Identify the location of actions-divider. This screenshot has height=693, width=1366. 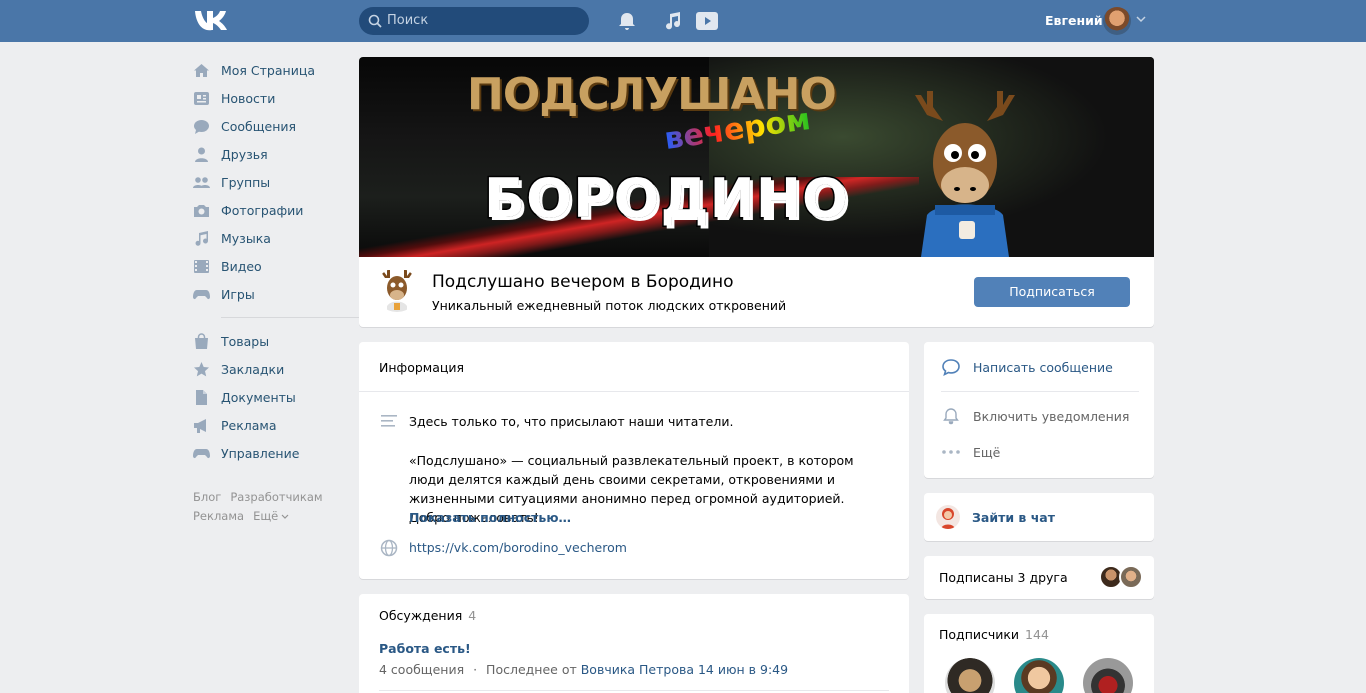
(1040, 391).